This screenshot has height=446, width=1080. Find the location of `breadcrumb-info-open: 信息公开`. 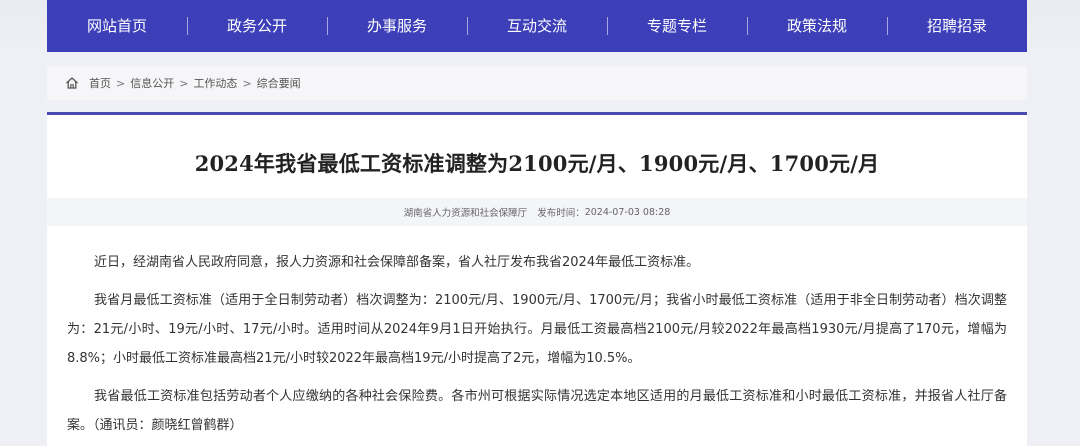

breadcrumb-info-open: 信息公开 is located at coordinates (152, 83).